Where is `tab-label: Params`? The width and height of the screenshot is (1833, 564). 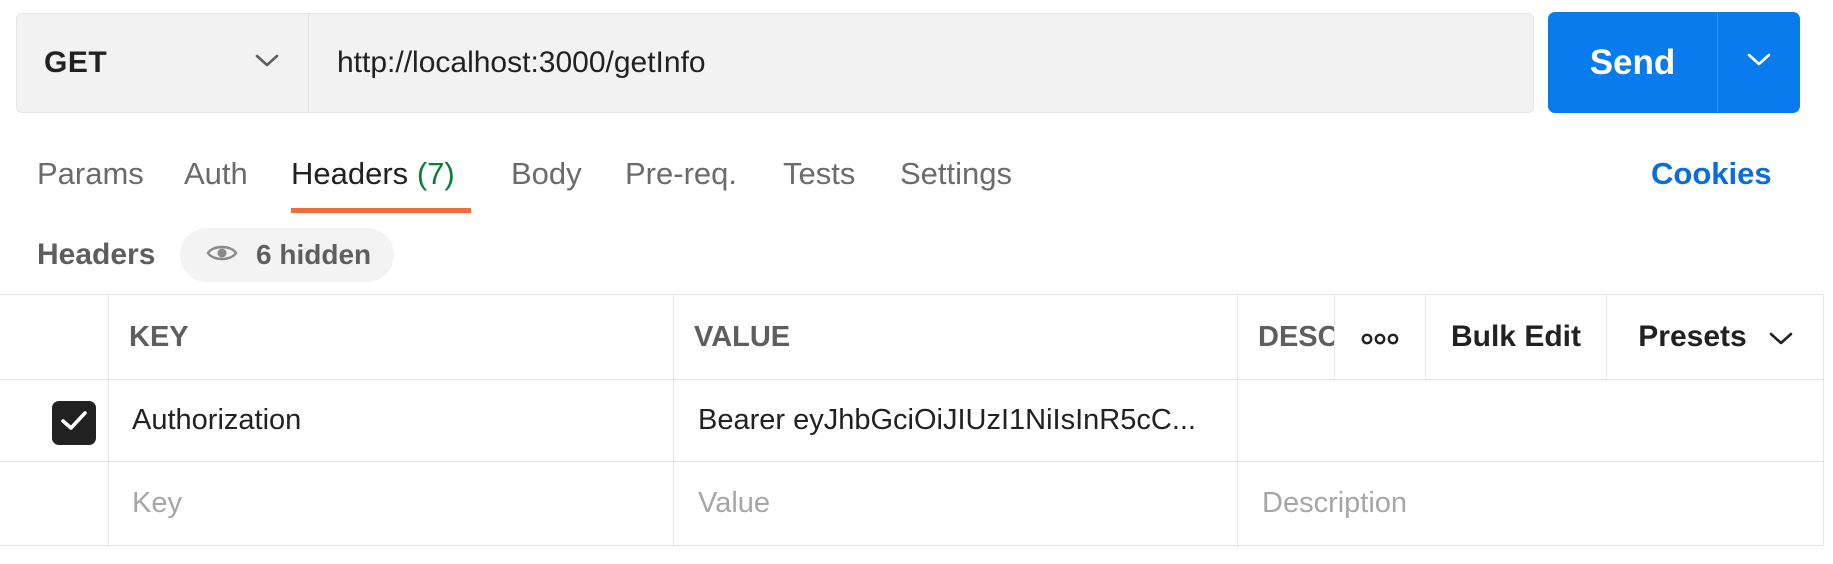 tab-label: Params is located at coordinates (90, 173).